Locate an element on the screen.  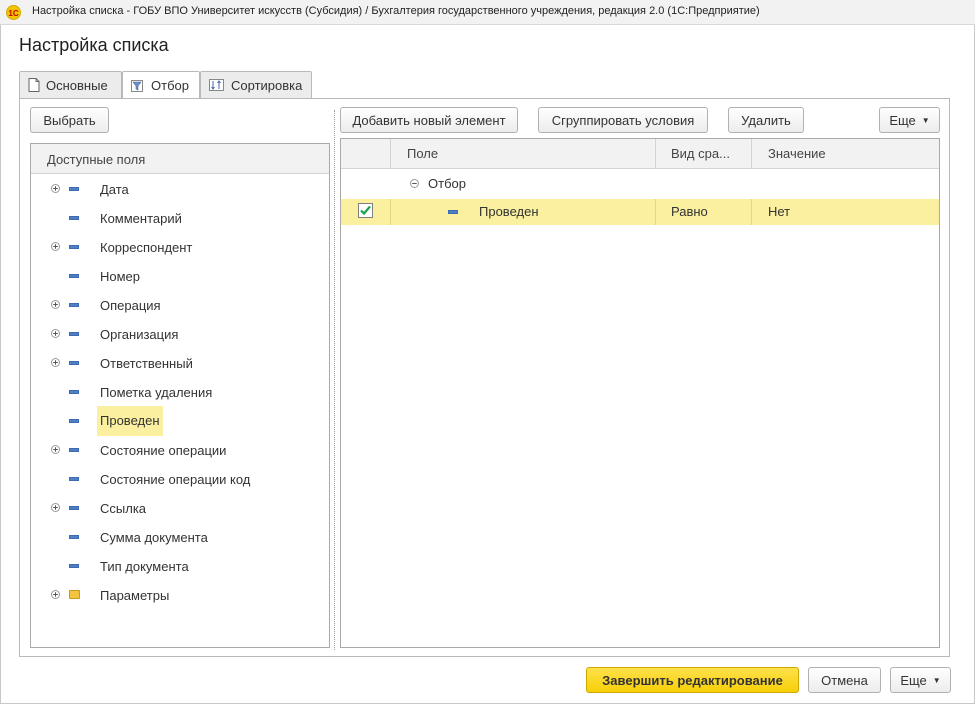
list-item: Состояние операции is located at coordinates (180, 450).